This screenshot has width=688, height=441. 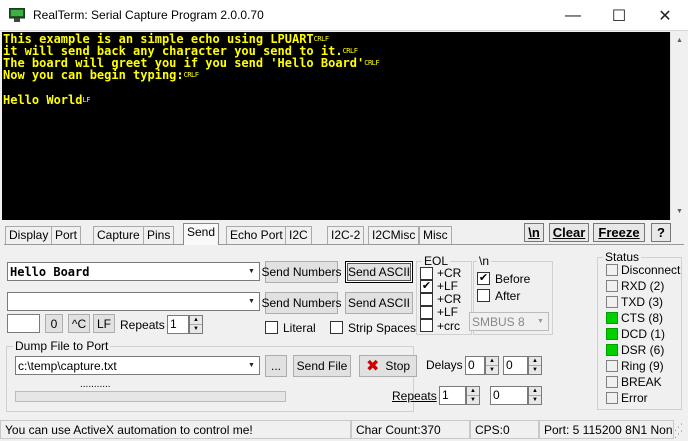 I want to click on ctrl-c-button: ^C, so click(x=79, y=323).